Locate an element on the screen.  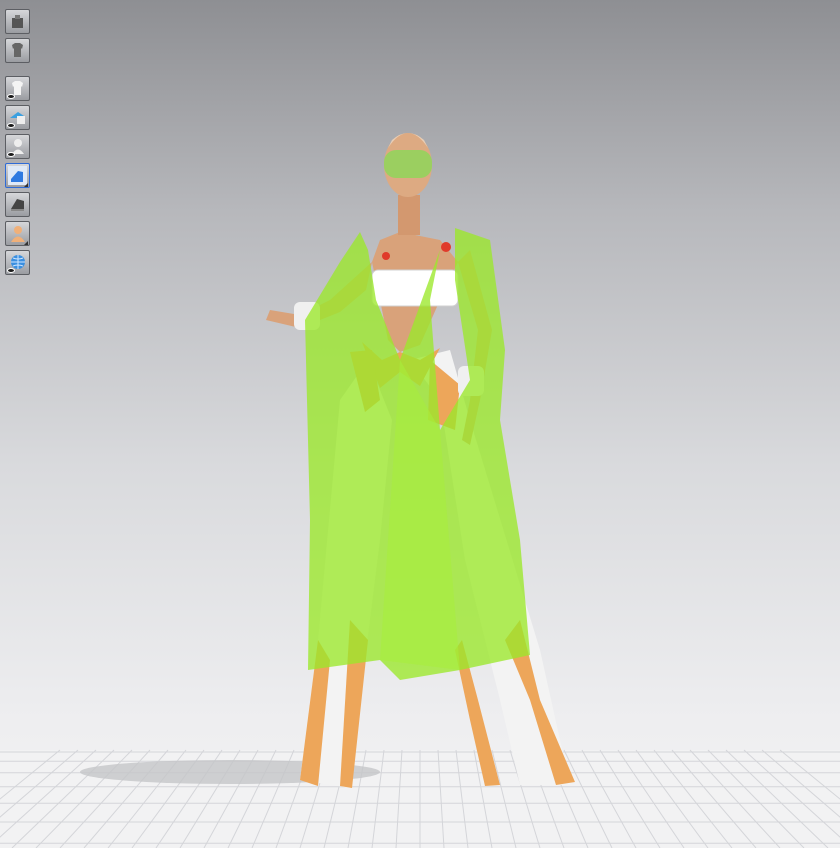
shading-icon is located at coordinates (17, 205).